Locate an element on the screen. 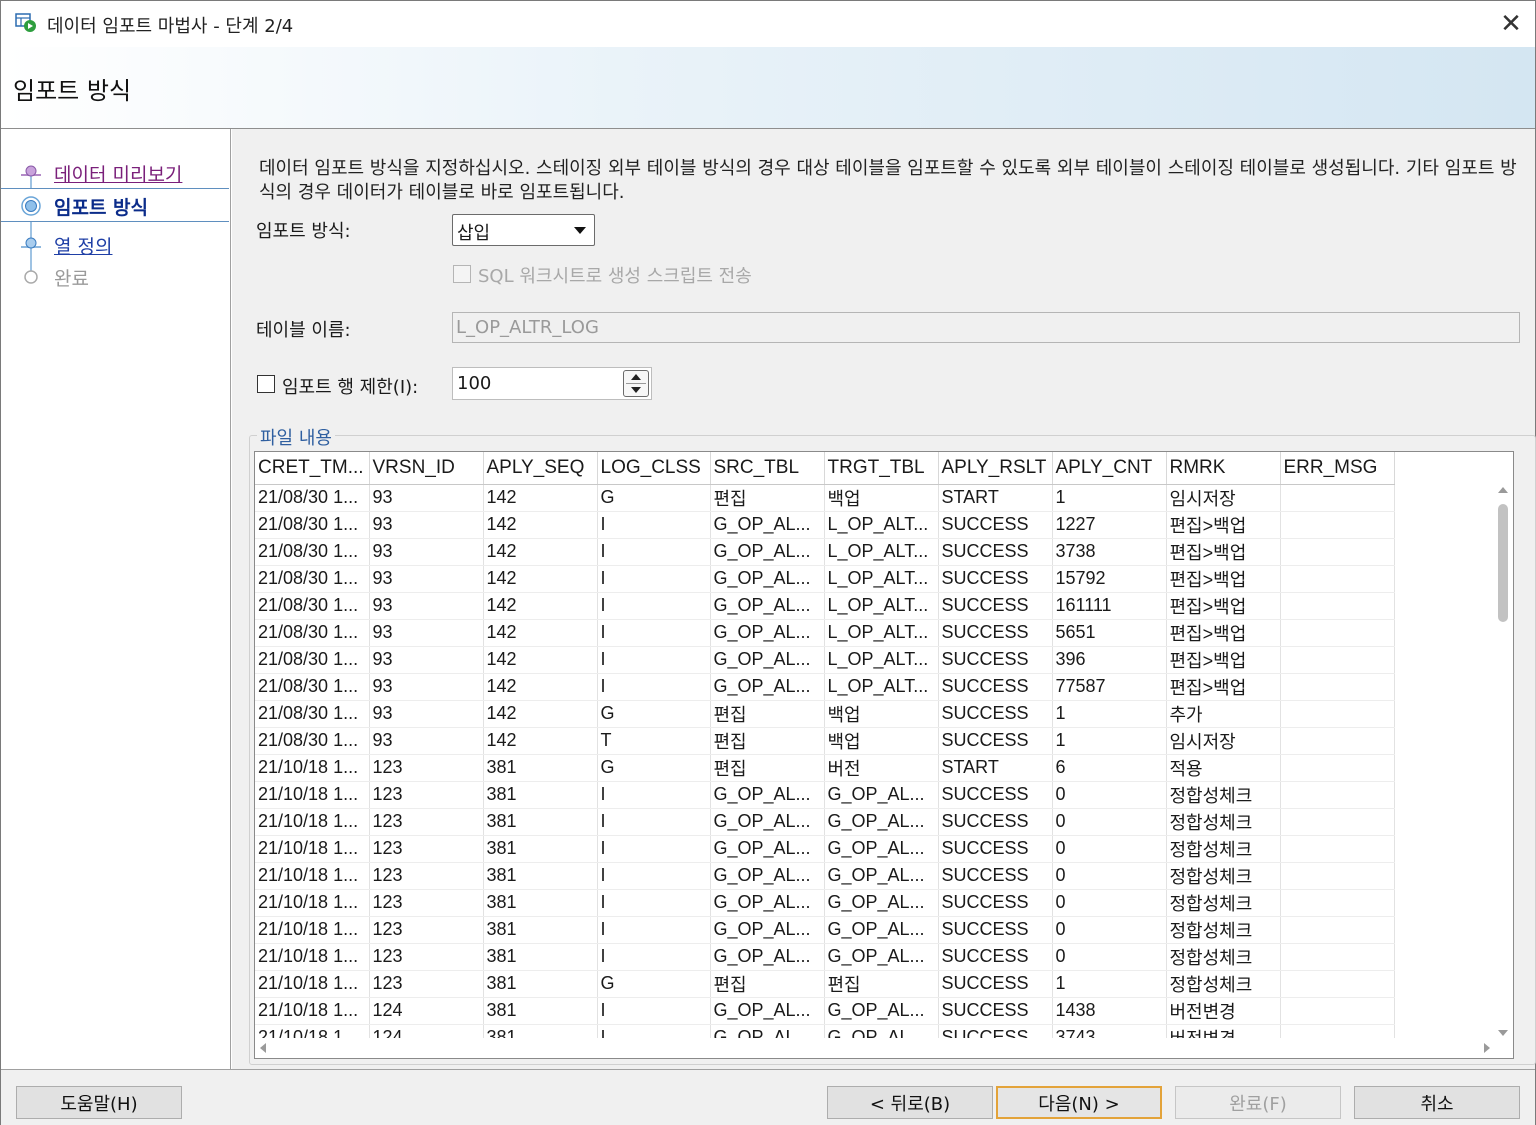 This screenshot has width=1536, height=1125. wizard-header: 임포트 방식 is located at coordinates (768, 88).